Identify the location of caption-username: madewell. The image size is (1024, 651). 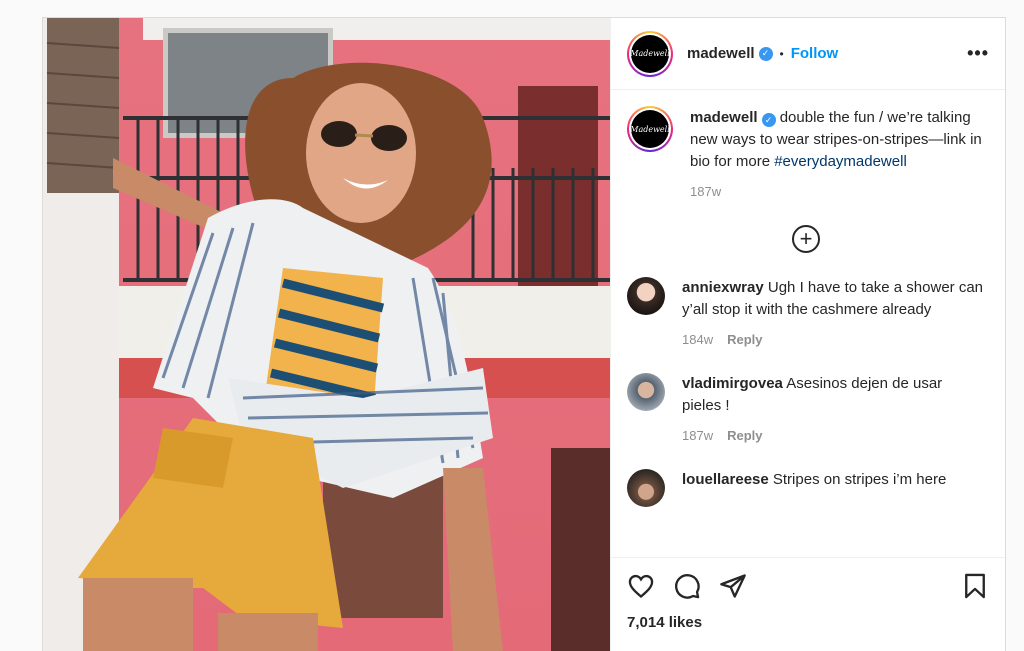
(724, 117).